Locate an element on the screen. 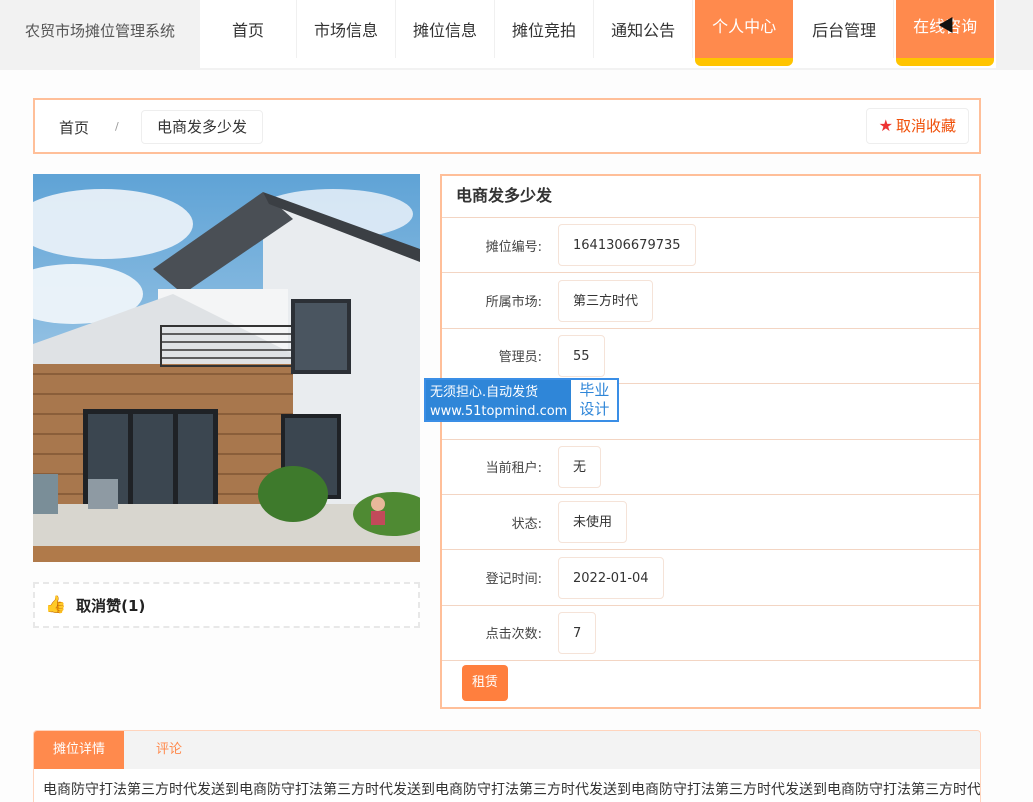 This screenshot has width=1033, height=802. info-label: 所属市场: is located at coordinates (513, 303).